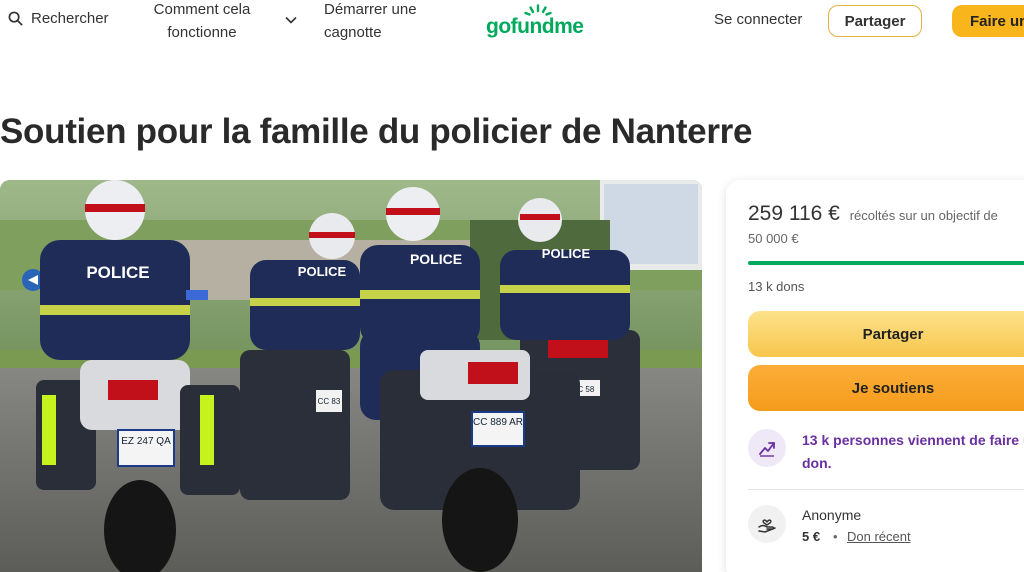 This screenshot has width=1024, height=572. What do you see at coordinates (117, 272) in the screenshot?
I see `police-label-1: POLICE` at bounding box center [117, 272].